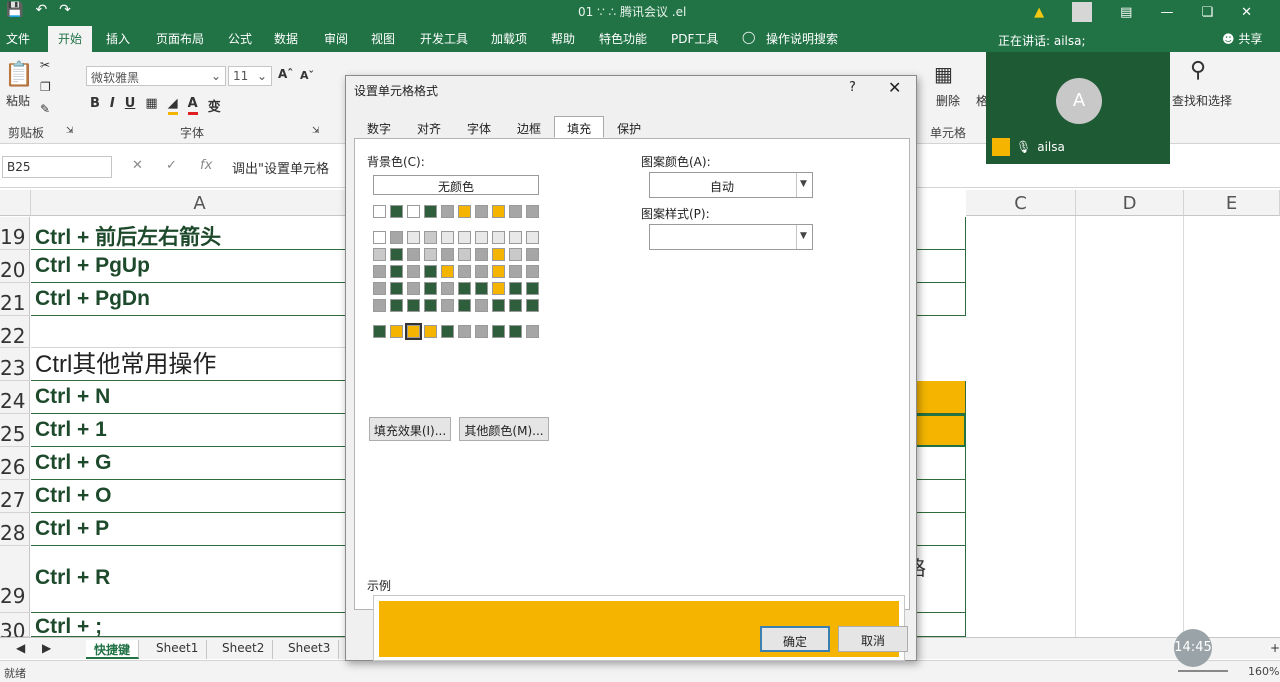  I want to click on tab-developer: 开发工具, so click(444, 38).